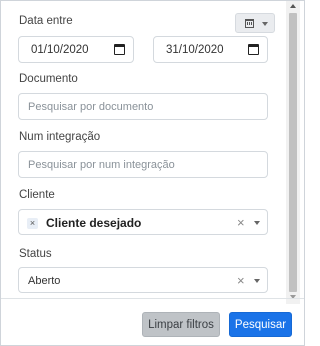 The image size is (320, 346). I want to click on scroll-up-icon, so click(293, 6).